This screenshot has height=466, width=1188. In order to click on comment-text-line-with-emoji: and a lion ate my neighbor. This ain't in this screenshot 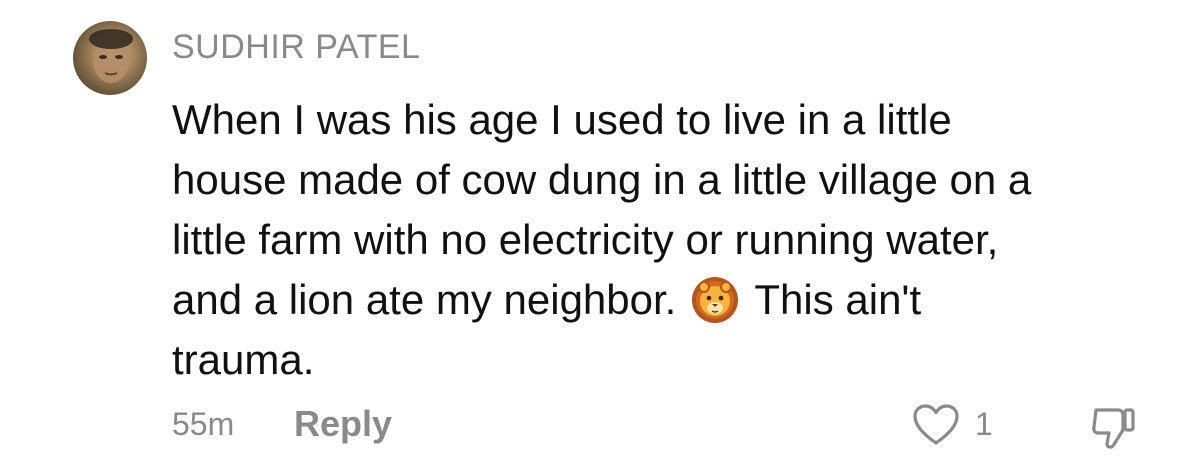, I will do `click(667, 300)`.